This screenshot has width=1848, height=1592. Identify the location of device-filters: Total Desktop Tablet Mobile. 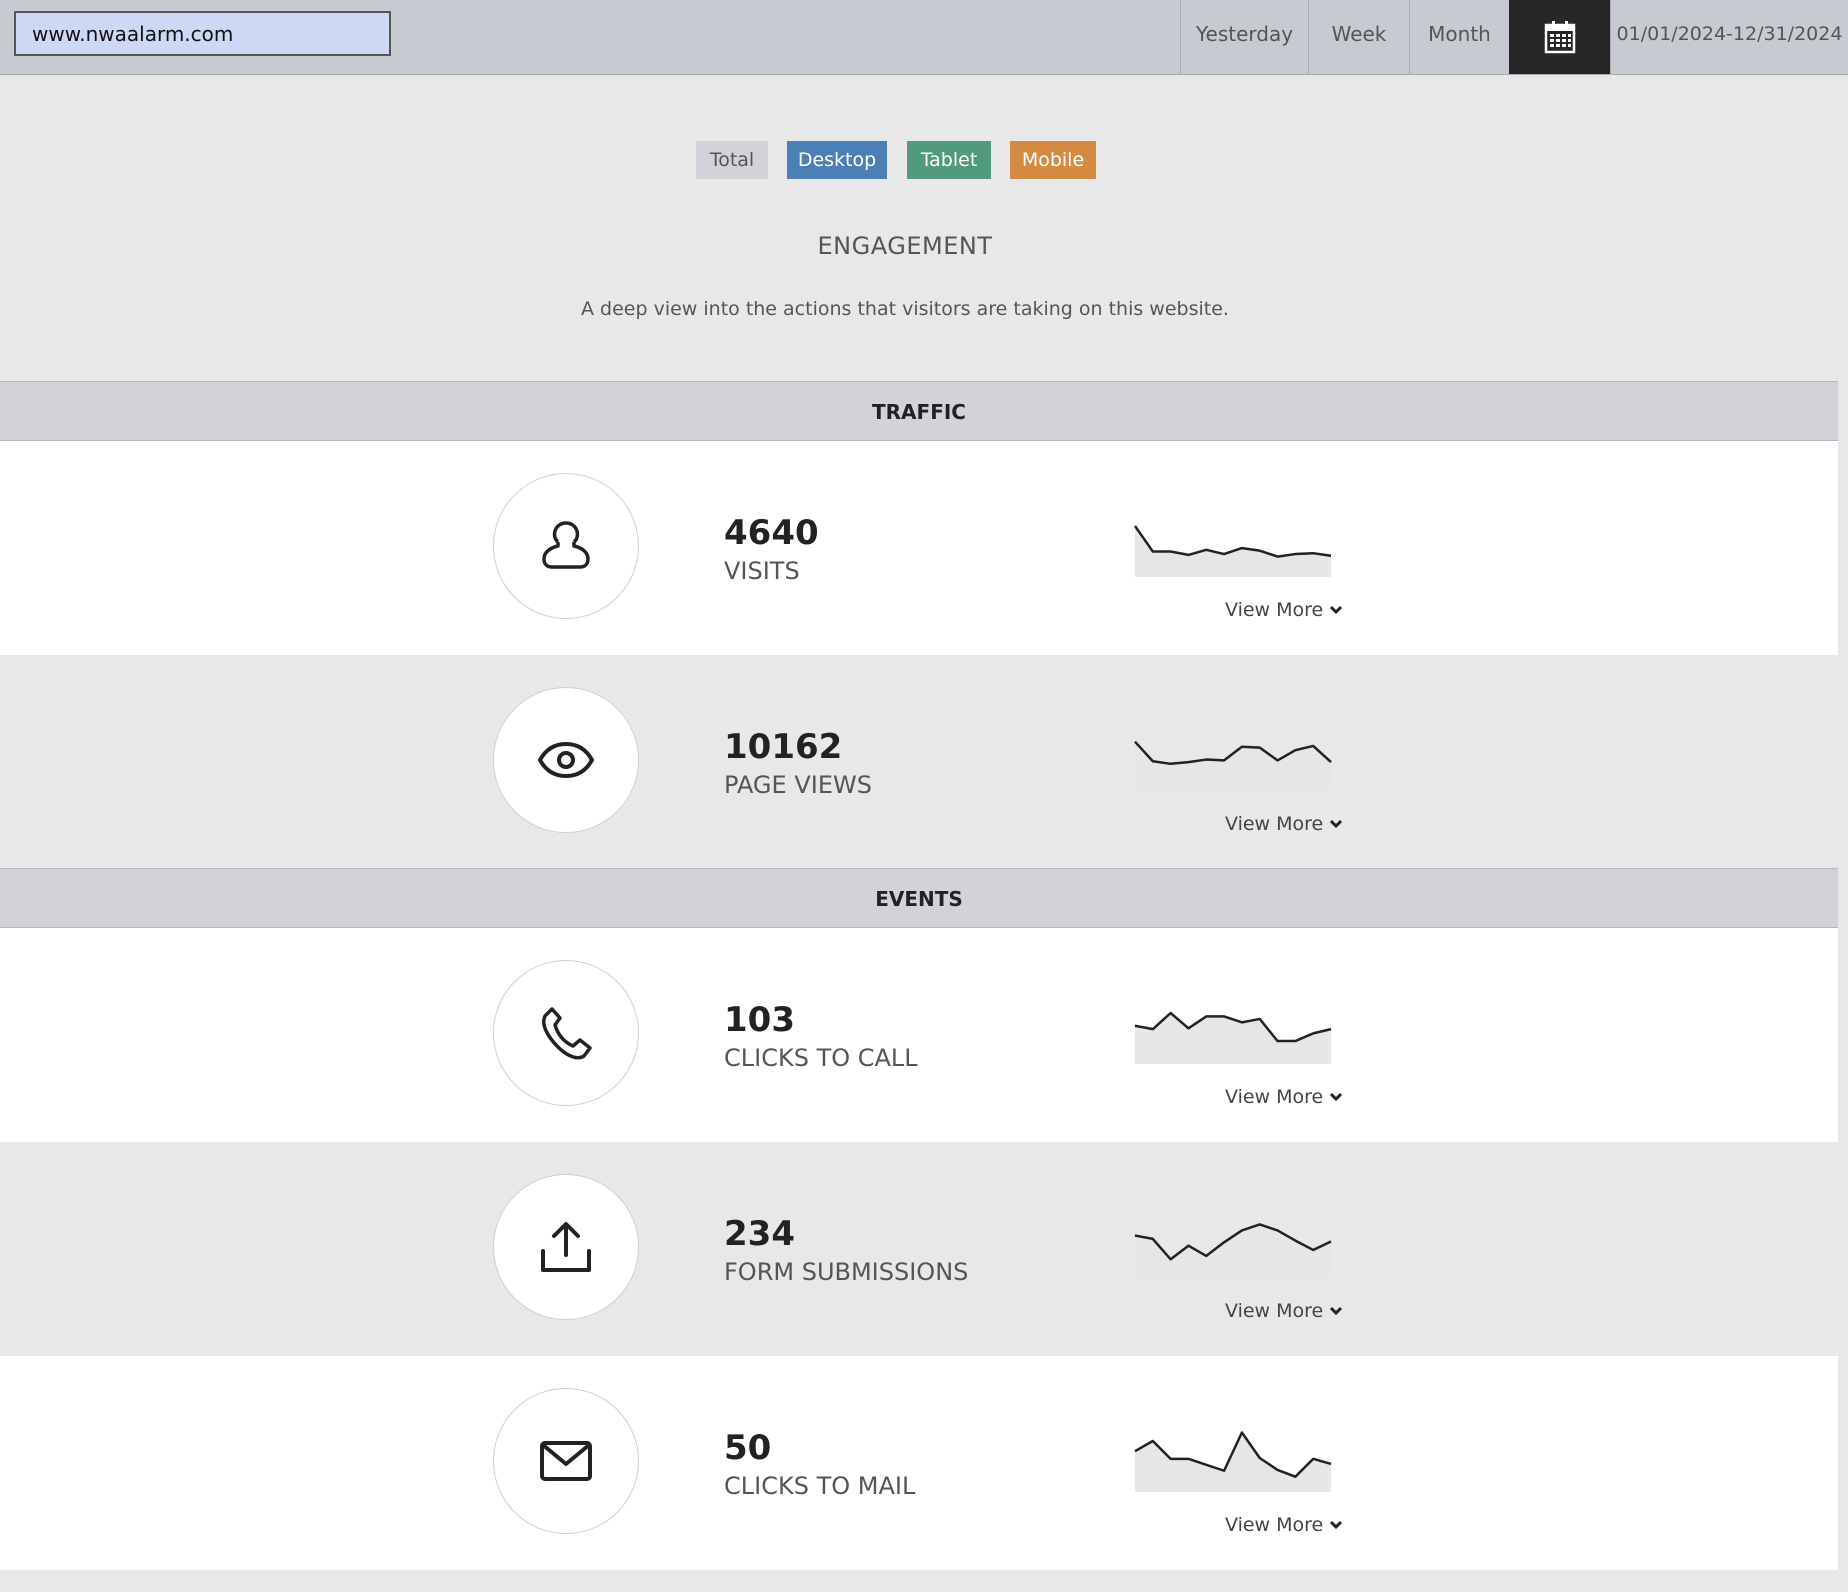
(905, 160).